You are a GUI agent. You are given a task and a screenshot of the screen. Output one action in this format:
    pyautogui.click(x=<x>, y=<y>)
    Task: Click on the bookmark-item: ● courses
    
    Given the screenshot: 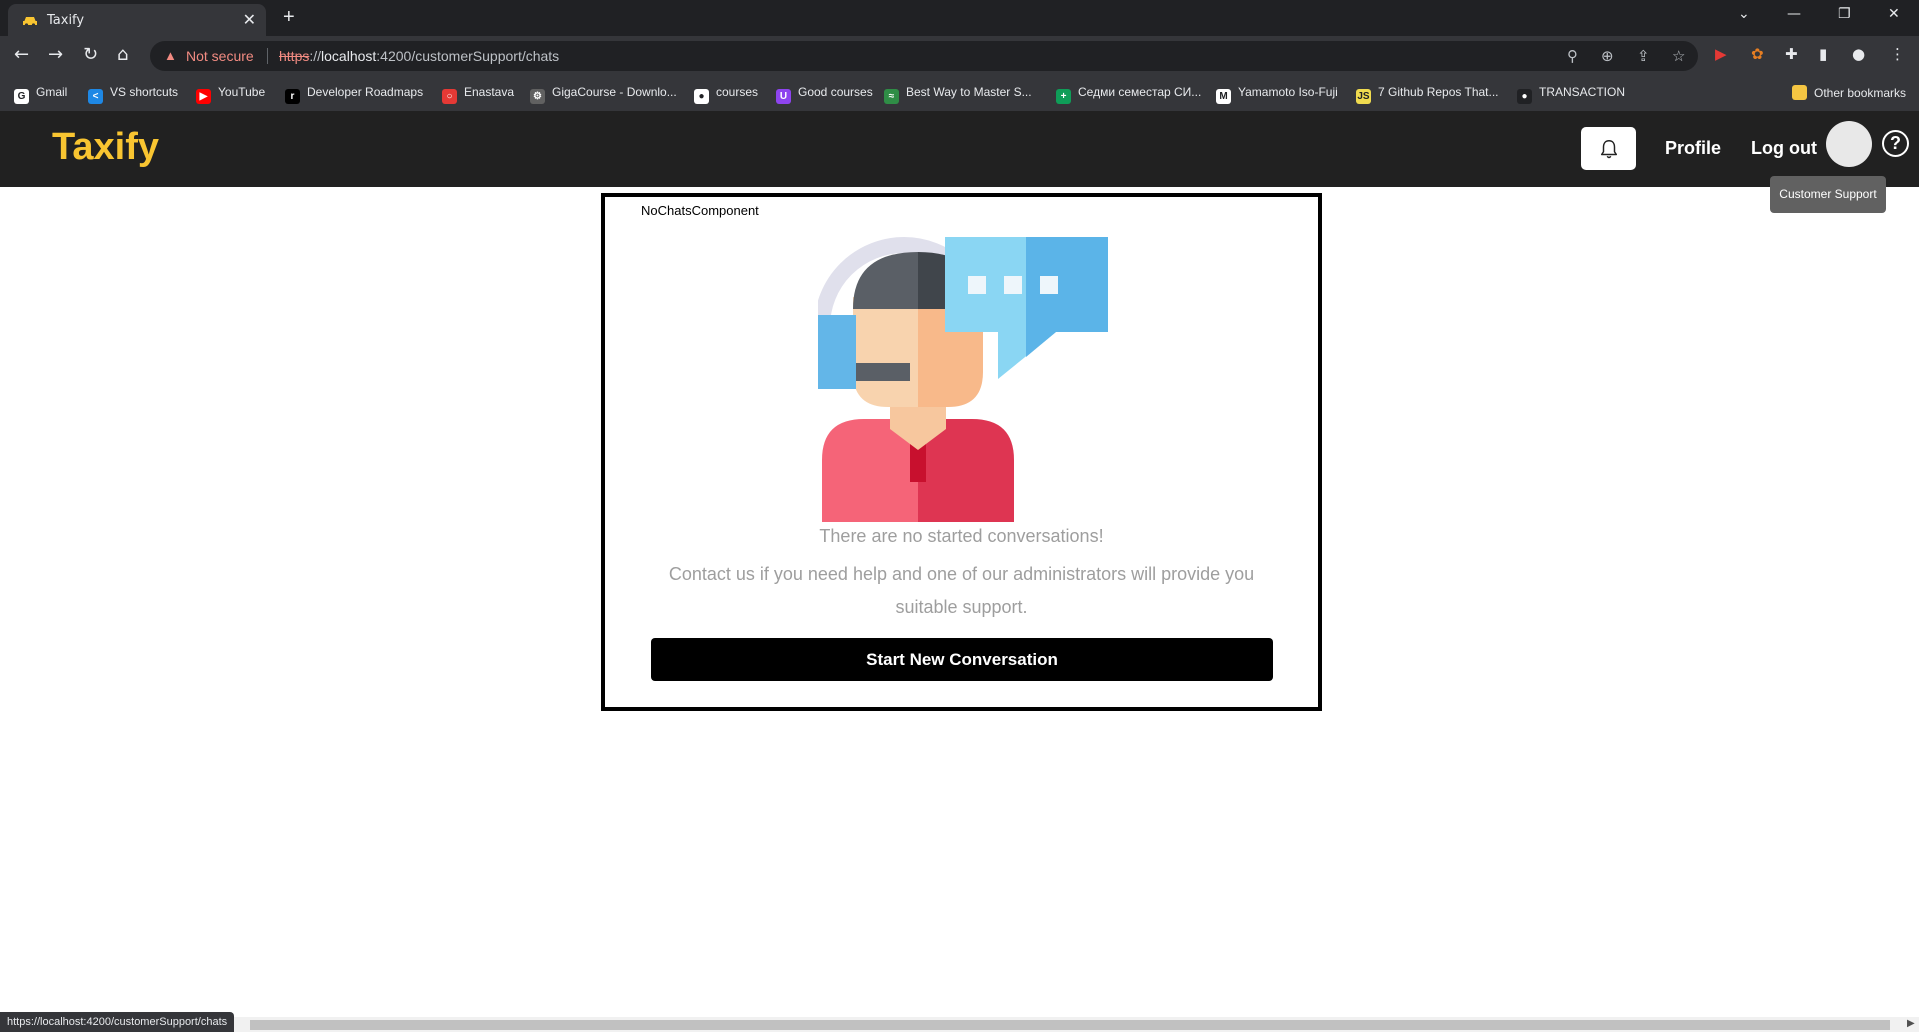 What is the action you would take?
    pyautogui.click(x=726, y=94)
    